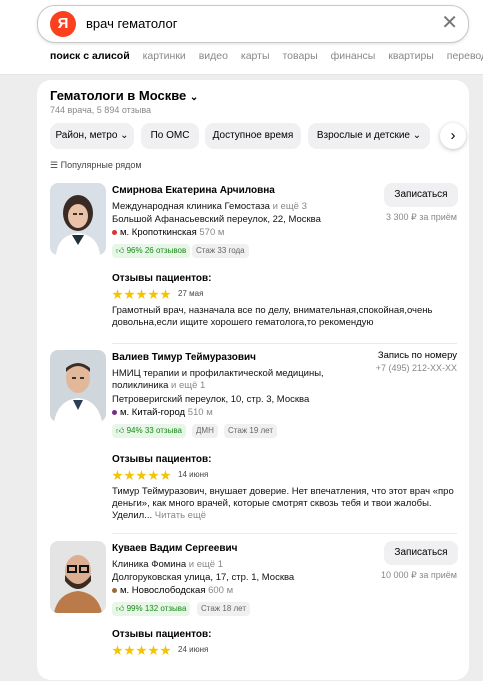 Image resolution: width=483 pixels, height=681 pixels. Describe the element at coordinates (90, 56) in the screenshot. I see `tab-alice-search: поиск с алисой` at that location.